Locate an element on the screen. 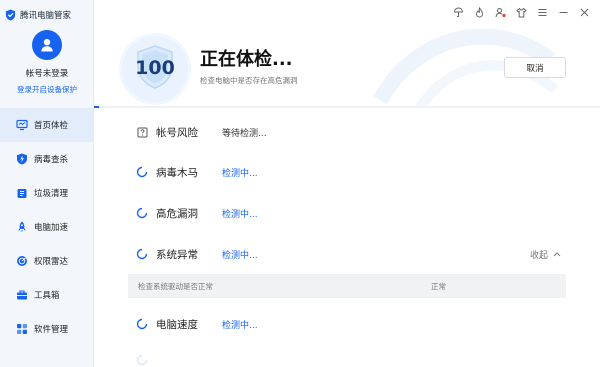  sidebar-item-virus-scan: 病毒查杀 is located at coordinates (47, 159).